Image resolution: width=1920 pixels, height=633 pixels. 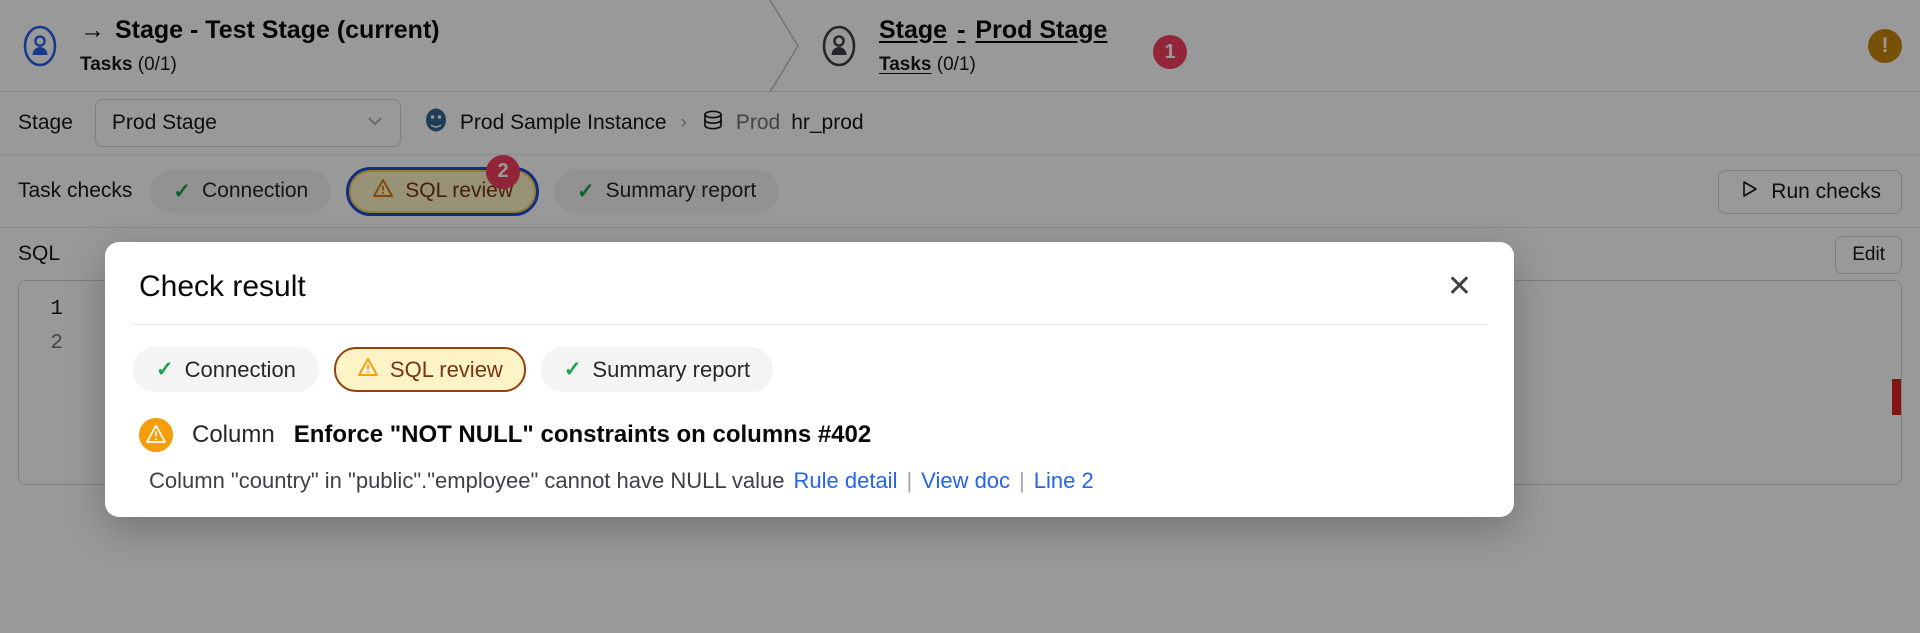 I want to click on dialog-check-tabs: ✓ Connection SQL review ✓ Summary report, so click(x=809, y=358).